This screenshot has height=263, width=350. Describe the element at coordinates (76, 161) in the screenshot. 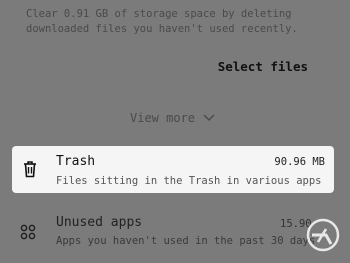

I see `trash-title: Trash` at that location.